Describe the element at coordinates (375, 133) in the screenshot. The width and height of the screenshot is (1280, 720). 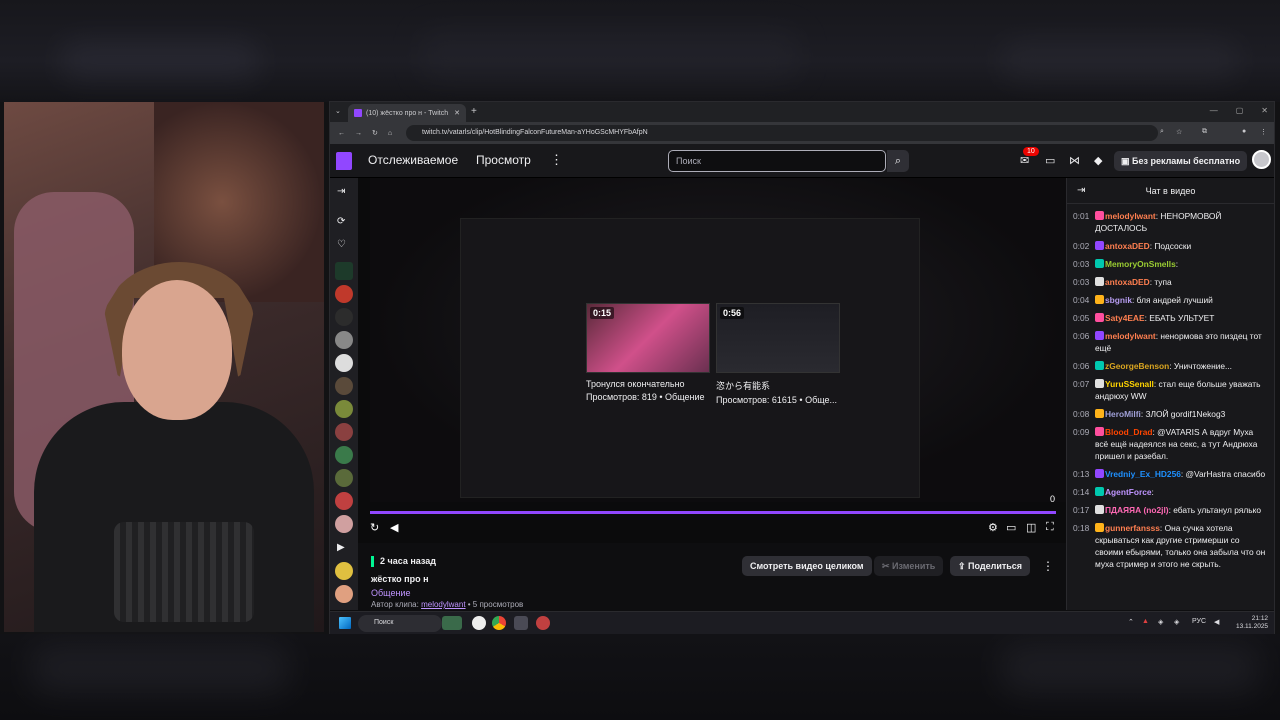
I see `reload-icon: ↻` at that location.